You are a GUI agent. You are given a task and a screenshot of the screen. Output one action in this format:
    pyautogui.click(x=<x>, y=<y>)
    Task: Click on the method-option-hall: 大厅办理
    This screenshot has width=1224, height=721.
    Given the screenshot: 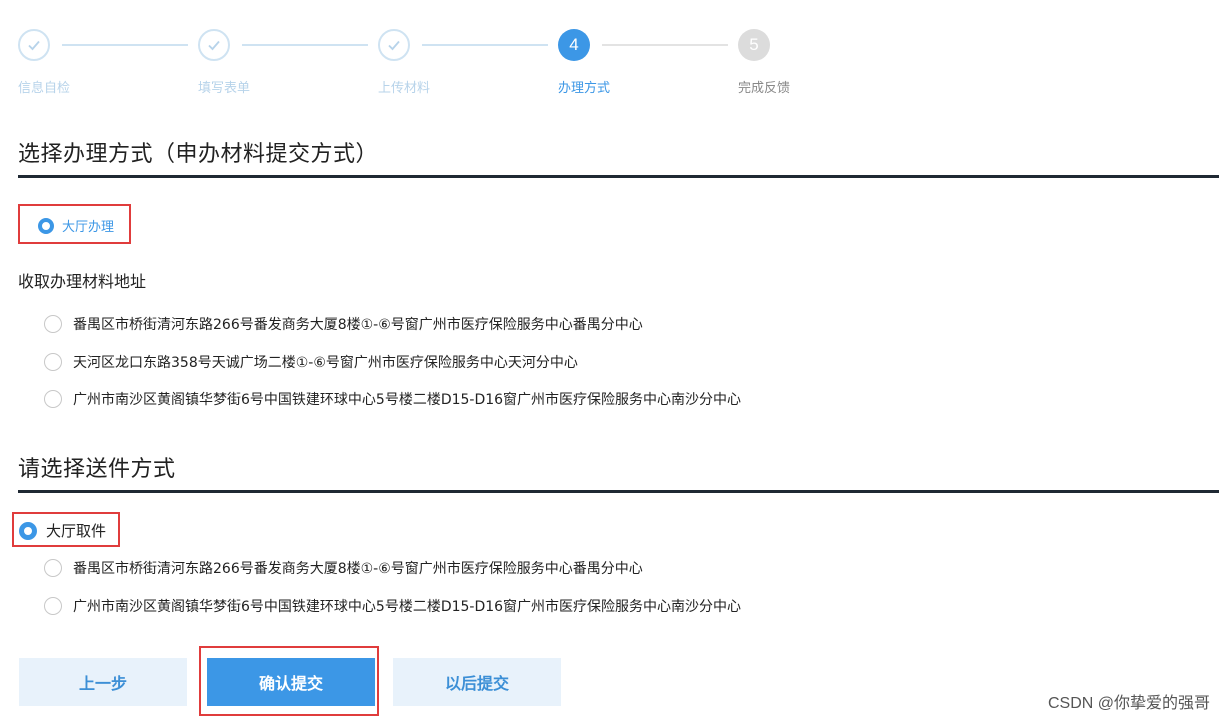 What is the action you would take?
    pyautogui.click(x=76, y=225)
    